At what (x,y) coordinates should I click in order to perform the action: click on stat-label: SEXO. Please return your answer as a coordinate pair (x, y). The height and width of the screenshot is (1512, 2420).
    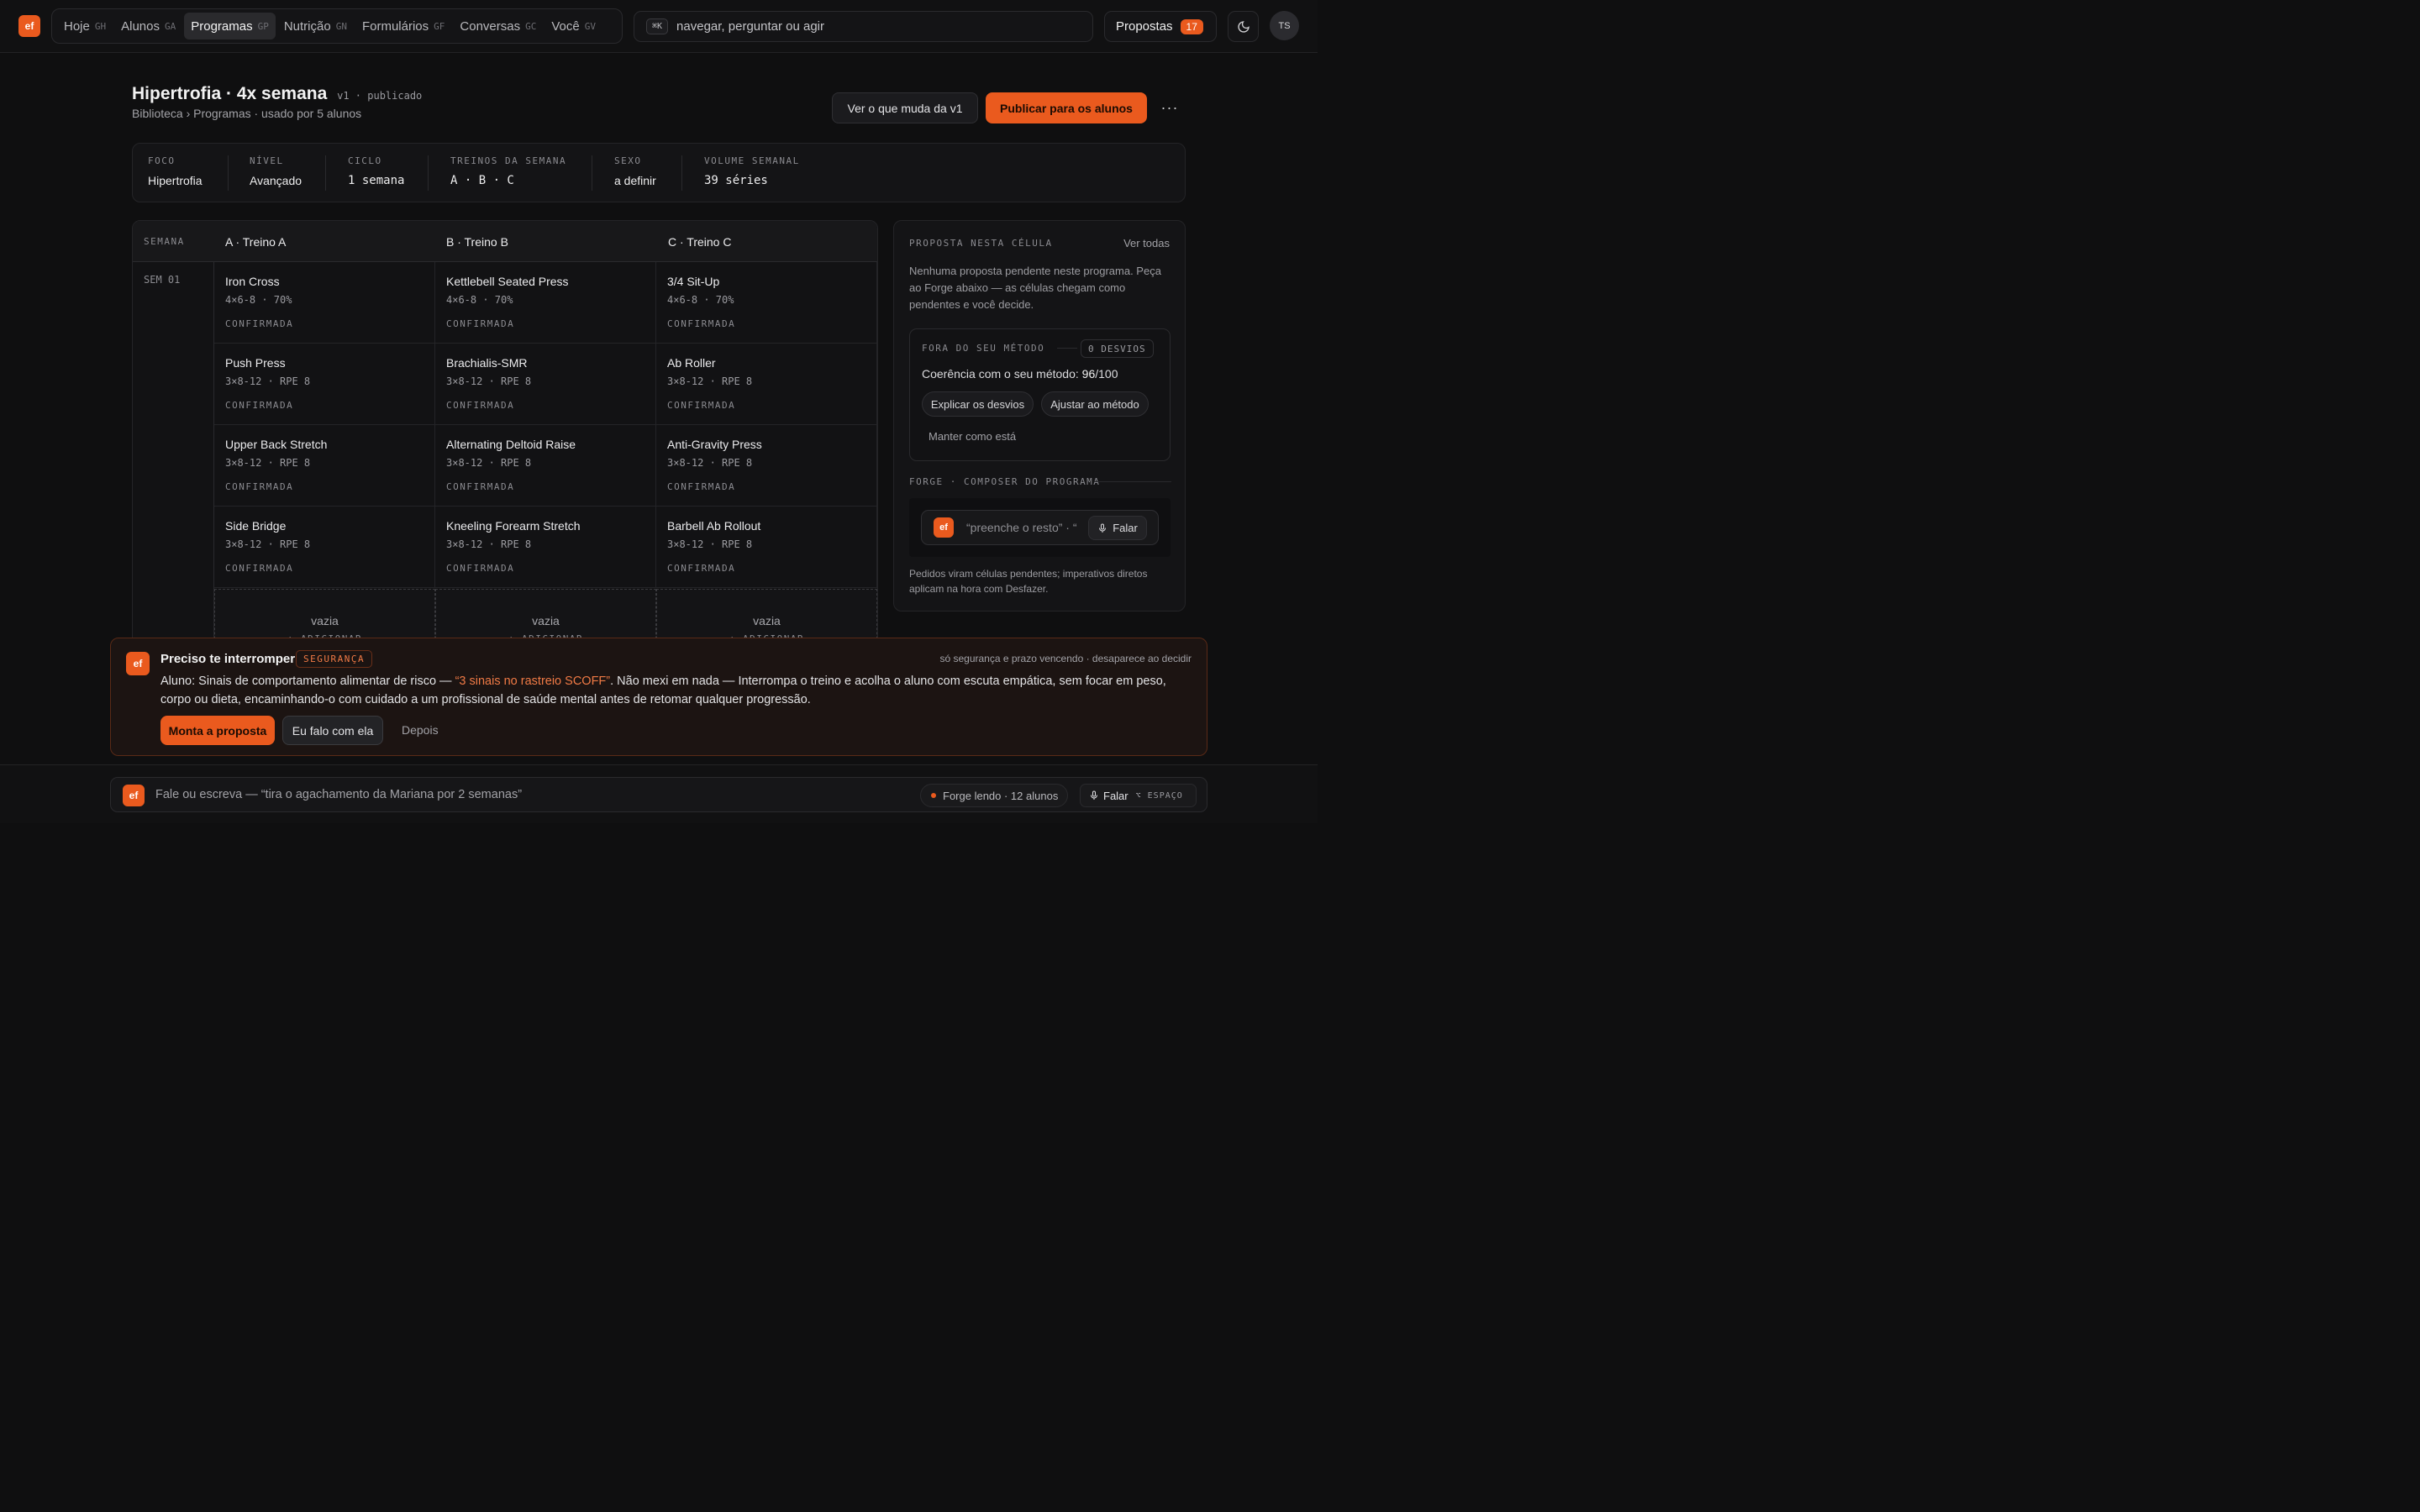
    Looking at the image, I should click on (628, 160).